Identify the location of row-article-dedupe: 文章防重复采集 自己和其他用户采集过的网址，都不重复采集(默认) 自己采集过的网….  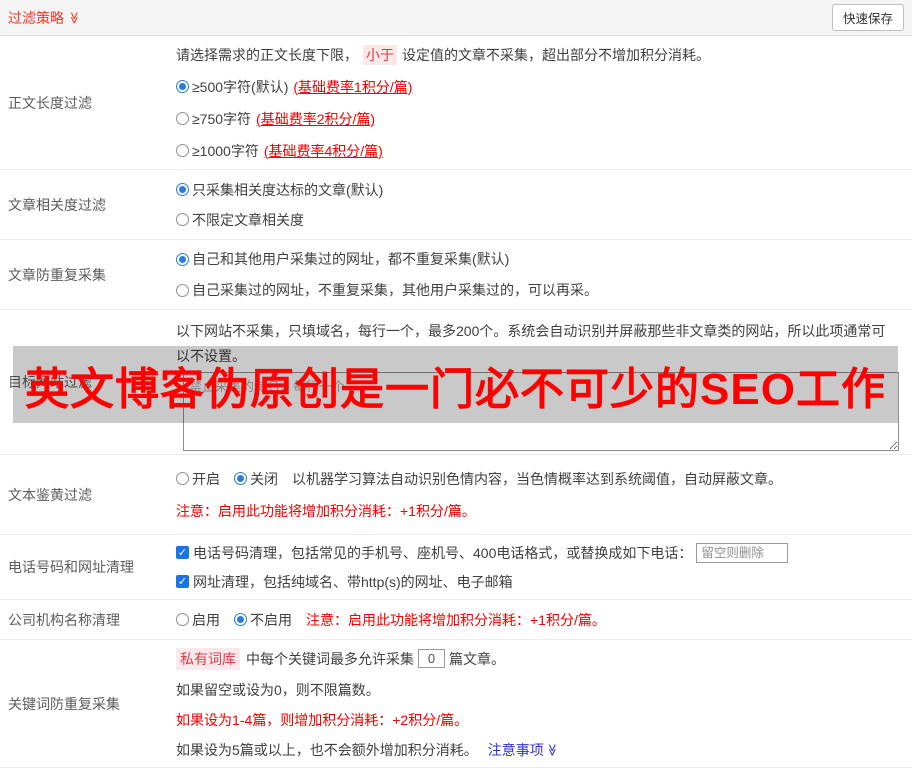
(456, 275).